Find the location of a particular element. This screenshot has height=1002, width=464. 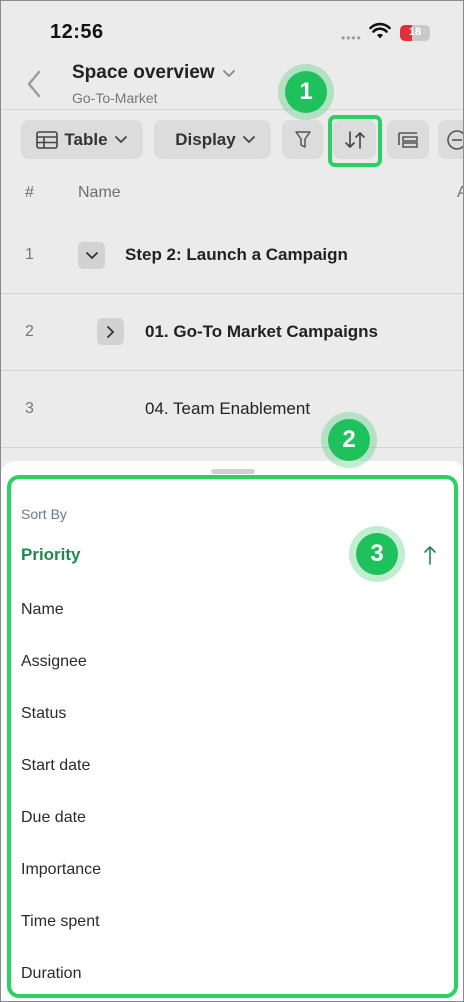

row-title: 04. Team Enablement is located at coordinates (227, 409).